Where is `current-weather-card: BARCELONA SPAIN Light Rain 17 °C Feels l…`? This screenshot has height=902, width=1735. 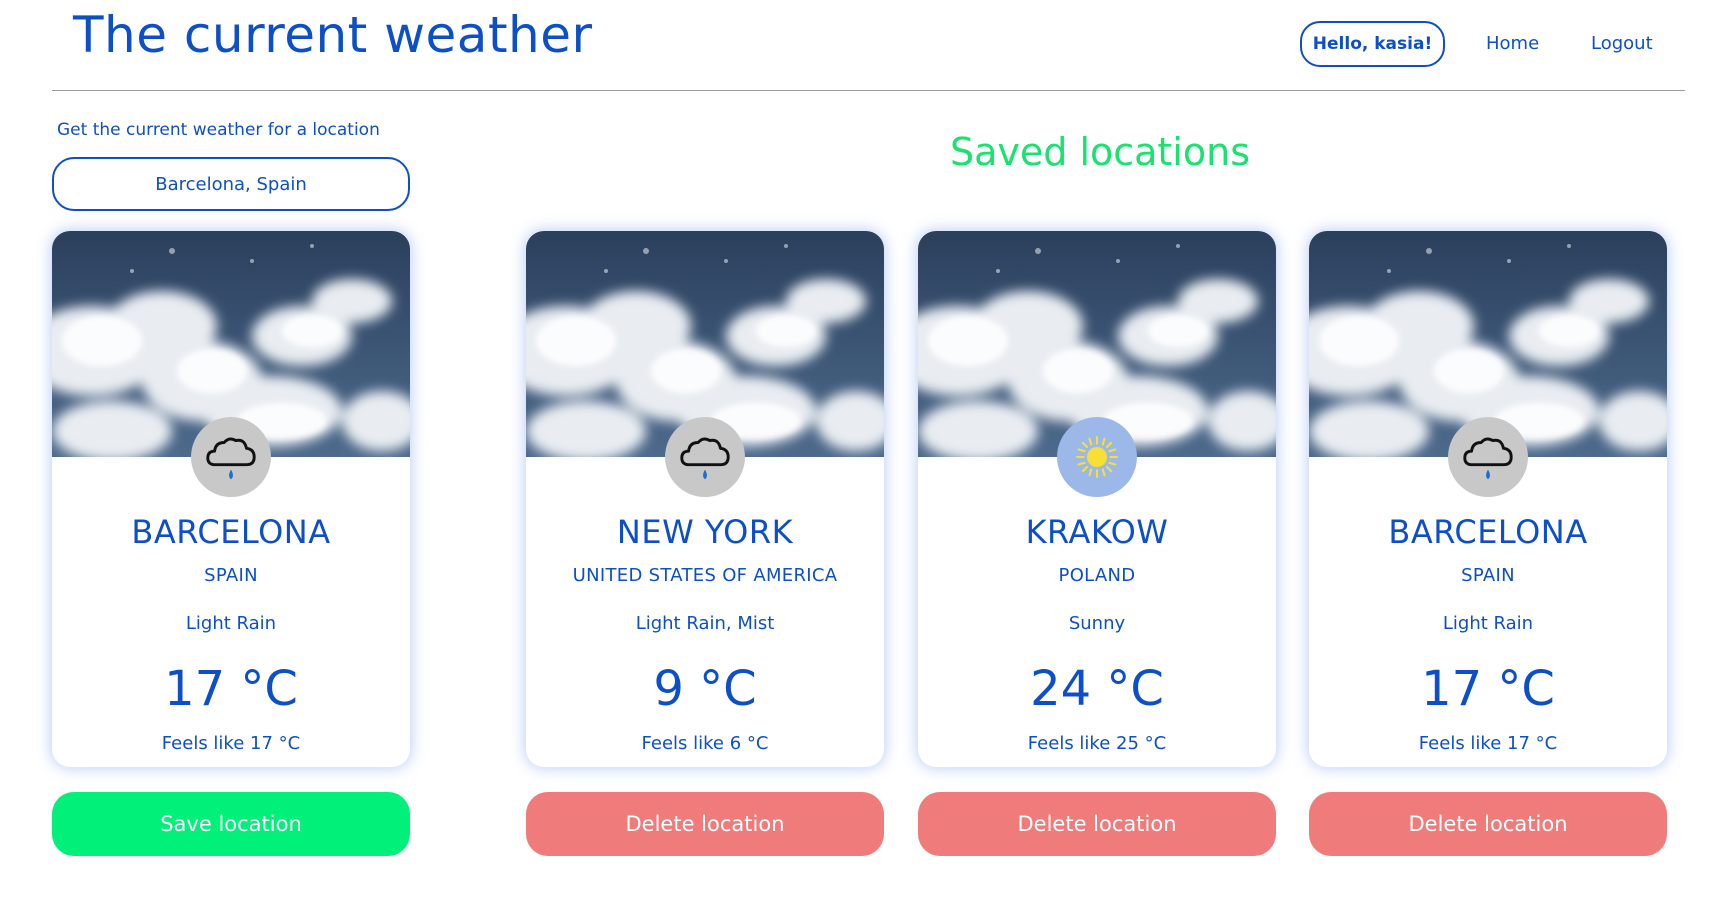 current-weather-card: BARCELONA SPAIN Light Rain 17 °C Feels l… is located at coordinates (231, 499).